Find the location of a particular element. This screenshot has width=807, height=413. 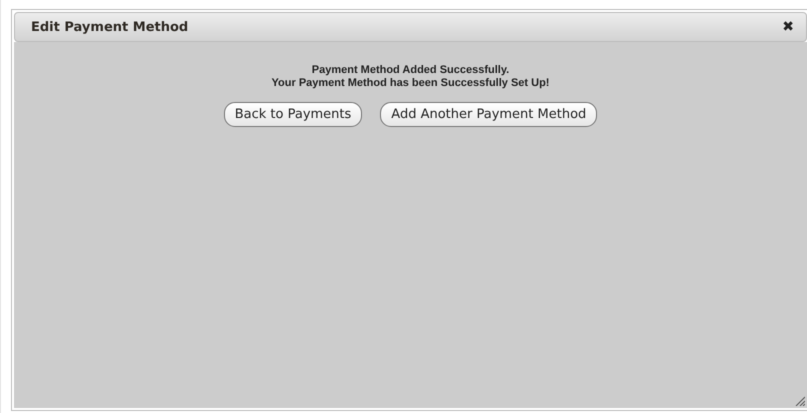

resize-grip-icon is located at coordinates (800, 401).